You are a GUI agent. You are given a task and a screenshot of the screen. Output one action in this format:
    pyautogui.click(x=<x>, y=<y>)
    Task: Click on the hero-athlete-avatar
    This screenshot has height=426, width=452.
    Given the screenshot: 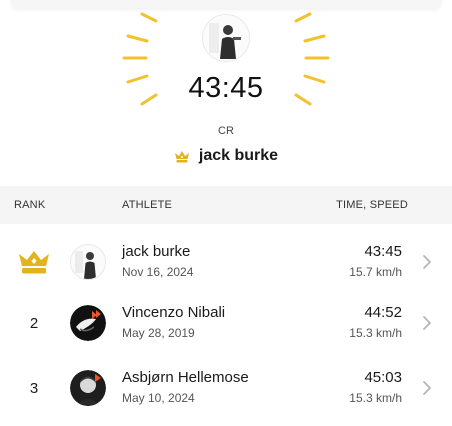 What is the action you would take?
    pyautogui.click(x=226, y=38)
    